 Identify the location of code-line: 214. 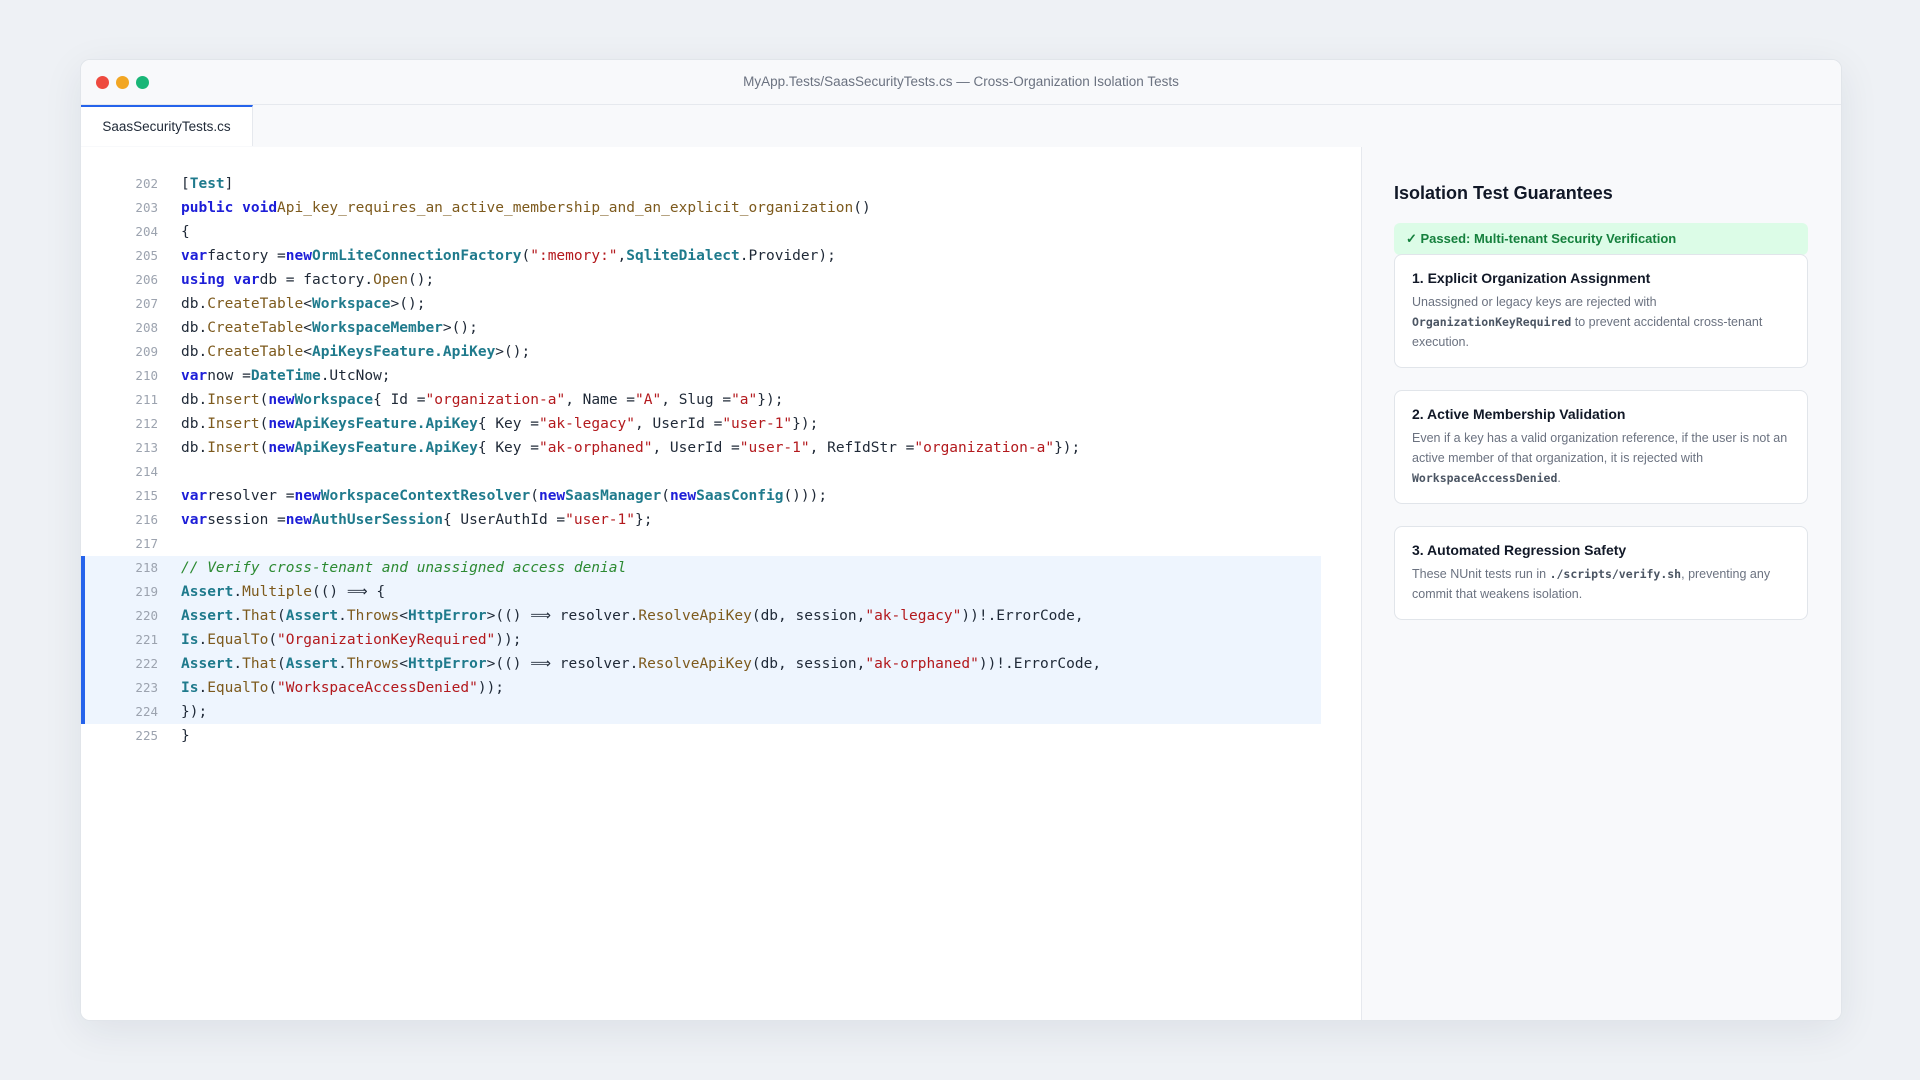
(701, 472).